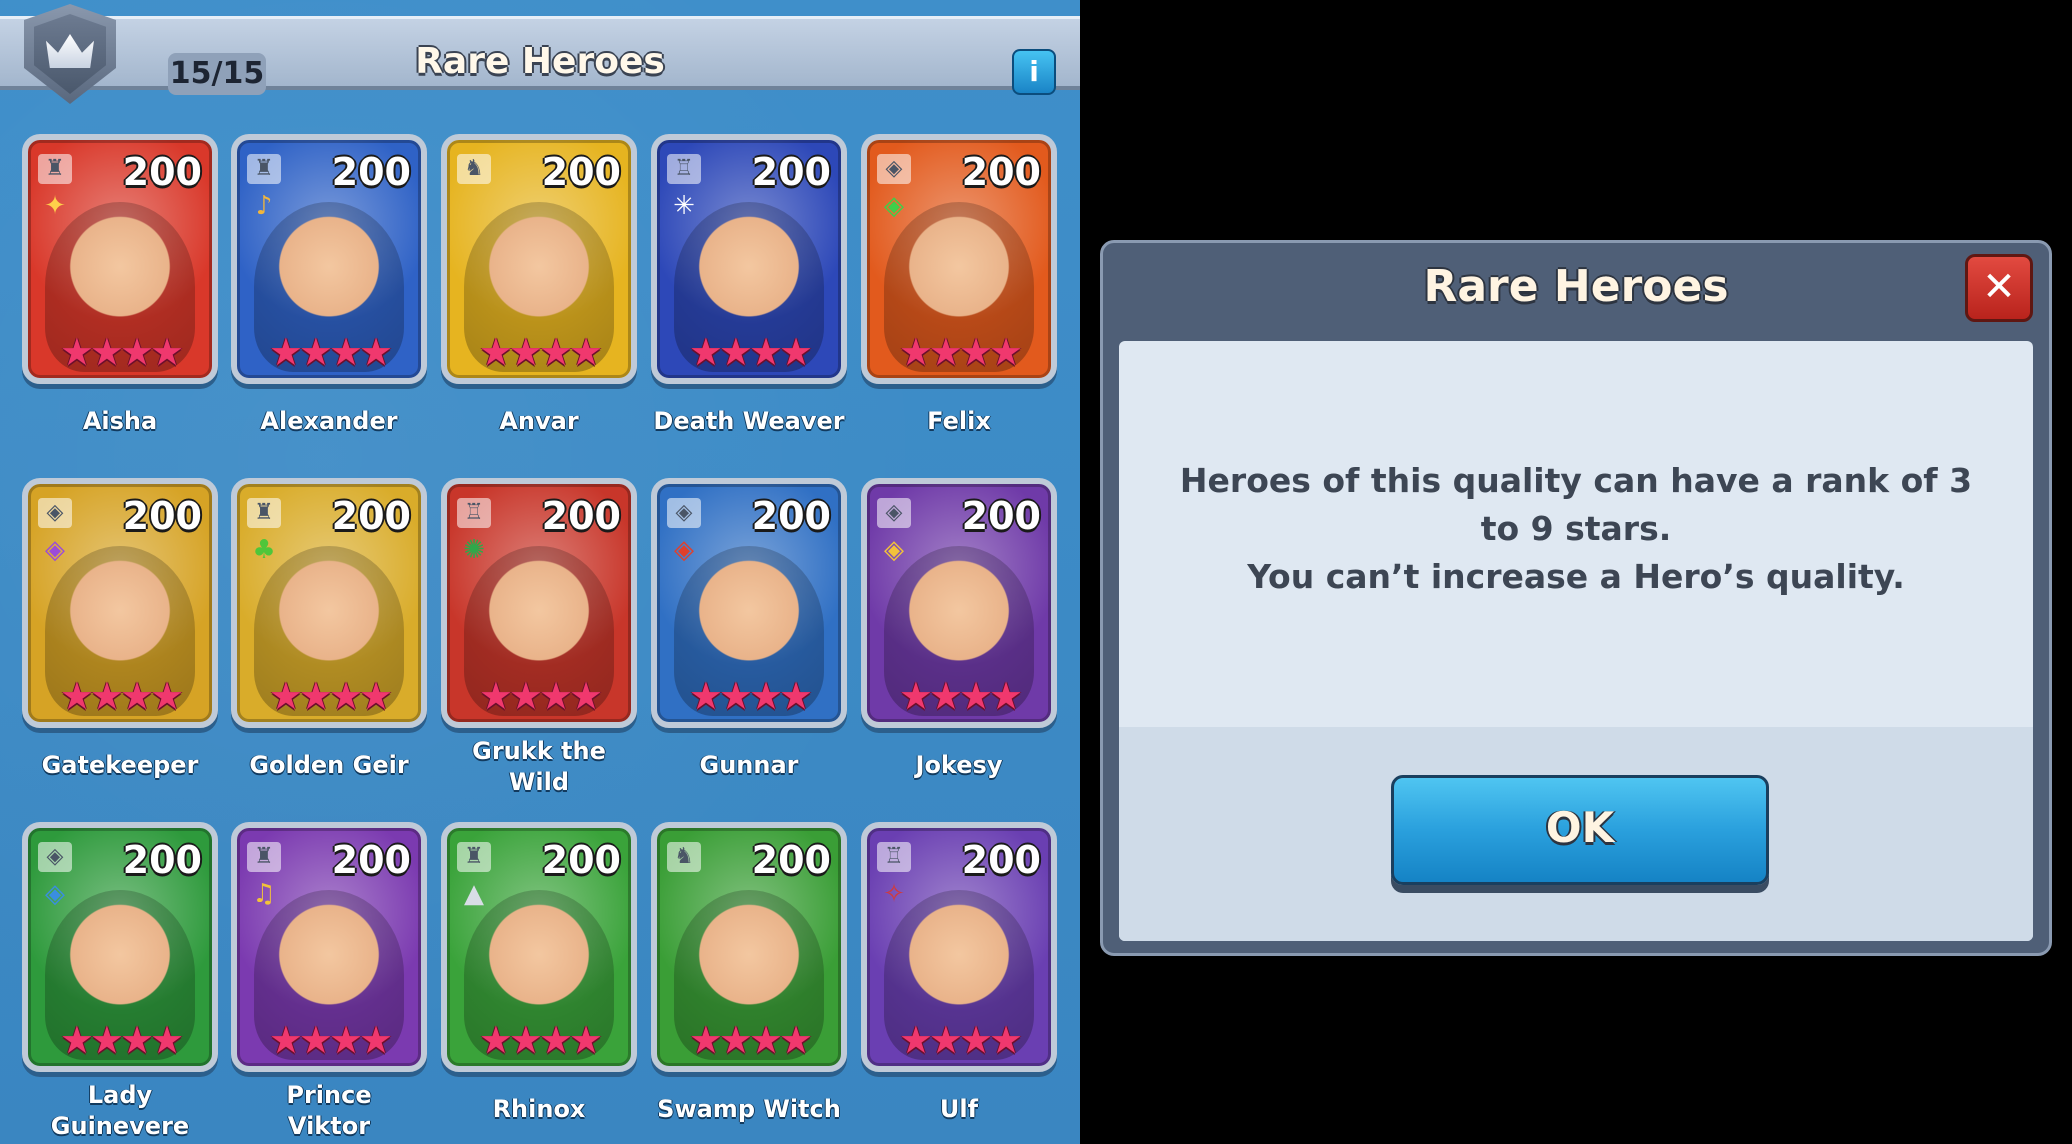 The width and height of the screenshot is (2072, 1144). I want to click on hero-name: Felix, so click(959, 421).